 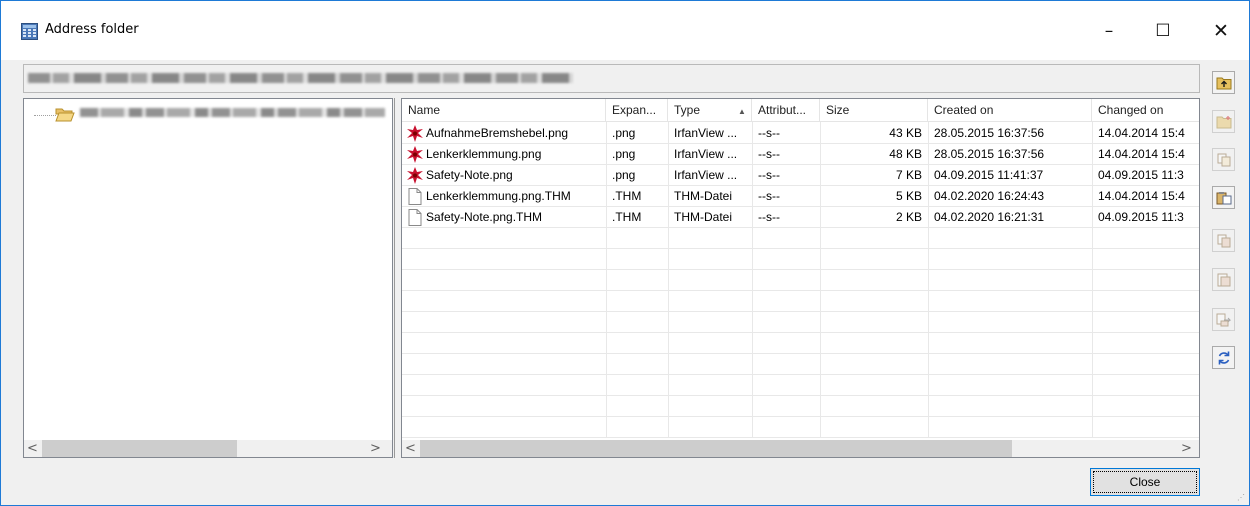 I want to click on copy-file-icon, so click(x=1224, y=160).